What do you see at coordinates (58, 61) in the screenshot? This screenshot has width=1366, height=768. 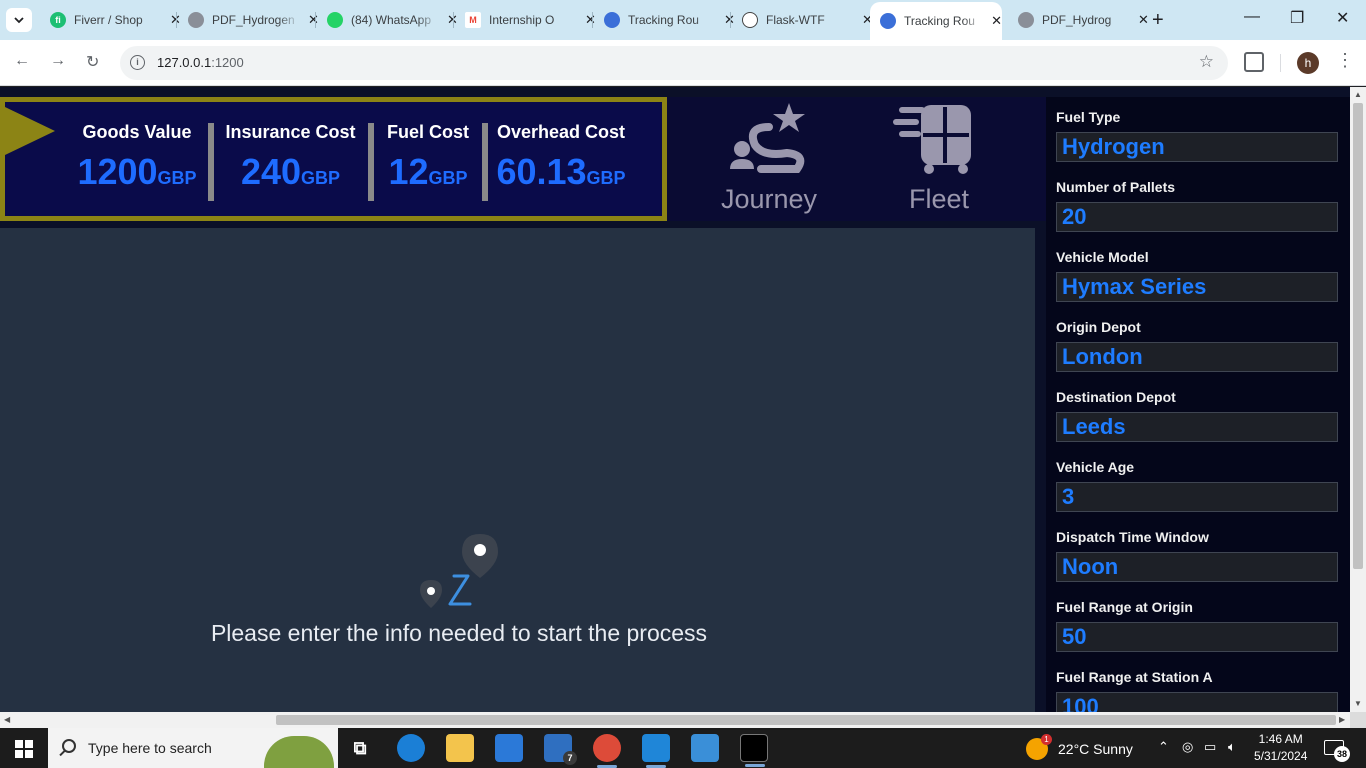 I see `forward-icon: →` at bounding box center [58, 61].